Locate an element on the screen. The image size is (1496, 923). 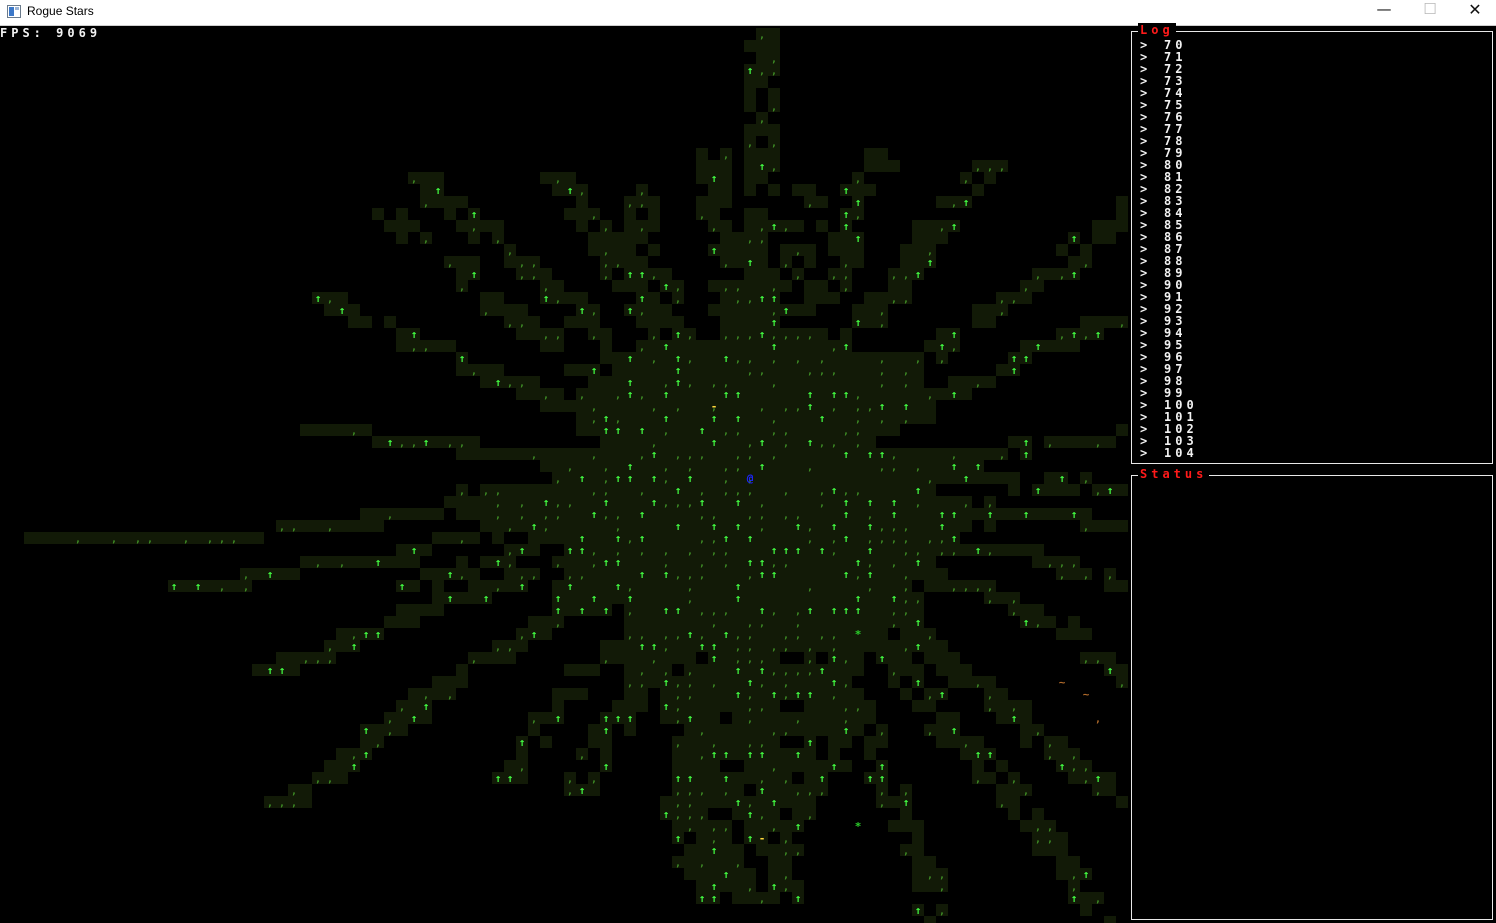
maximize-button: ☐ is located at coordinates (1430, 12).